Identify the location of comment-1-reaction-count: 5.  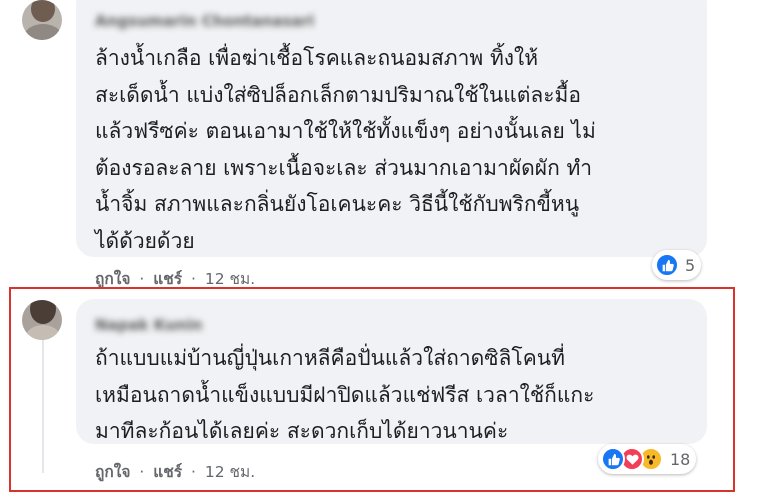
(690, 265).